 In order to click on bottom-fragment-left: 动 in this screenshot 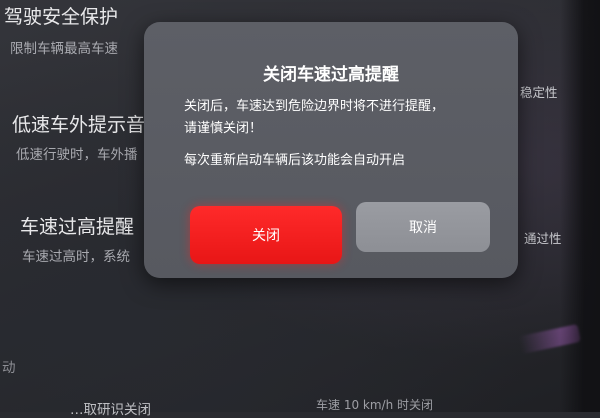, I will do `click(9, 368)`.